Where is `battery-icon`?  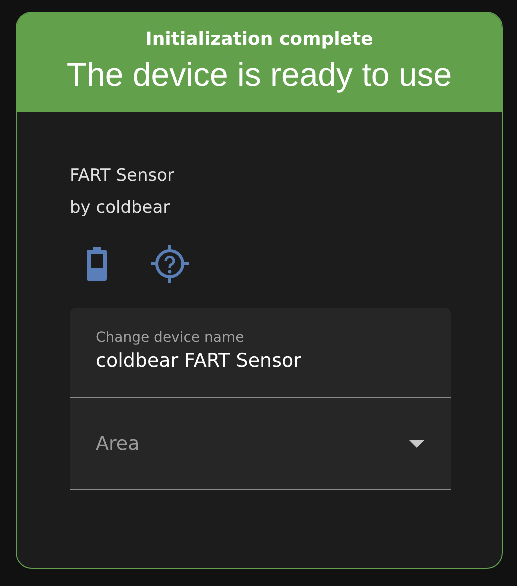
battery-icon is located at coordinates (97, 264).